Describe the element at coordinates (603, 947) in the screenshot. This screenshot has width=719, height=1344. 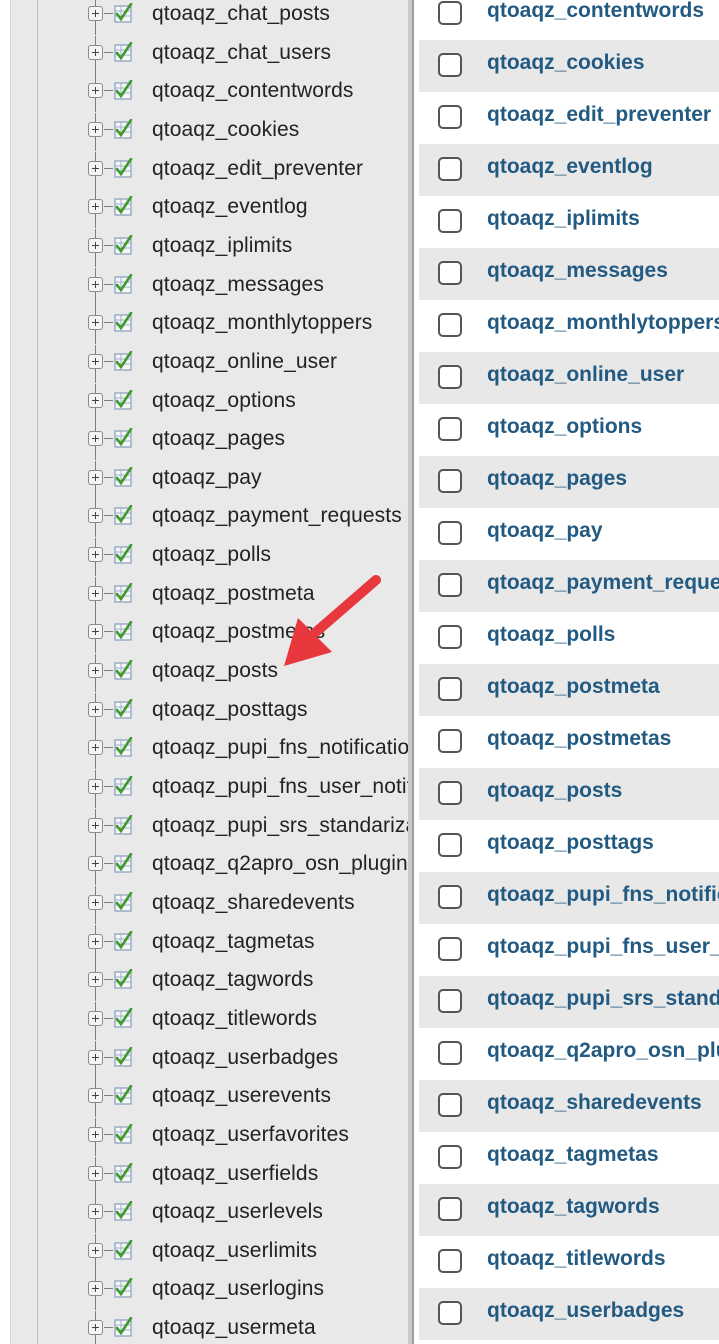
I see `table-name-link: qtoaqz_pupi_fns_user_notifications` at that location.